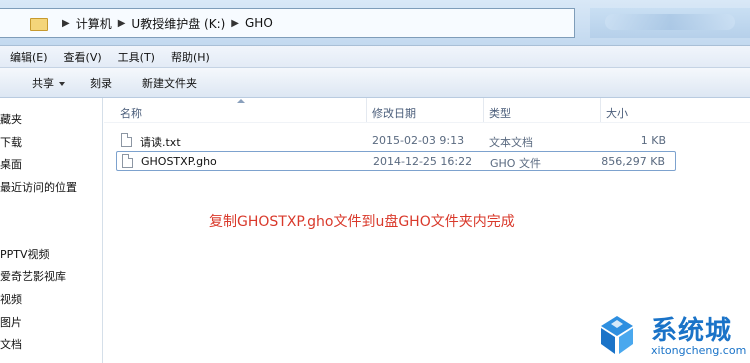 The width and height of the screenshot is (750, 363). Describe the element at coordinates (126, 140) in the screenshot. I see `text-file-icon` at that location.